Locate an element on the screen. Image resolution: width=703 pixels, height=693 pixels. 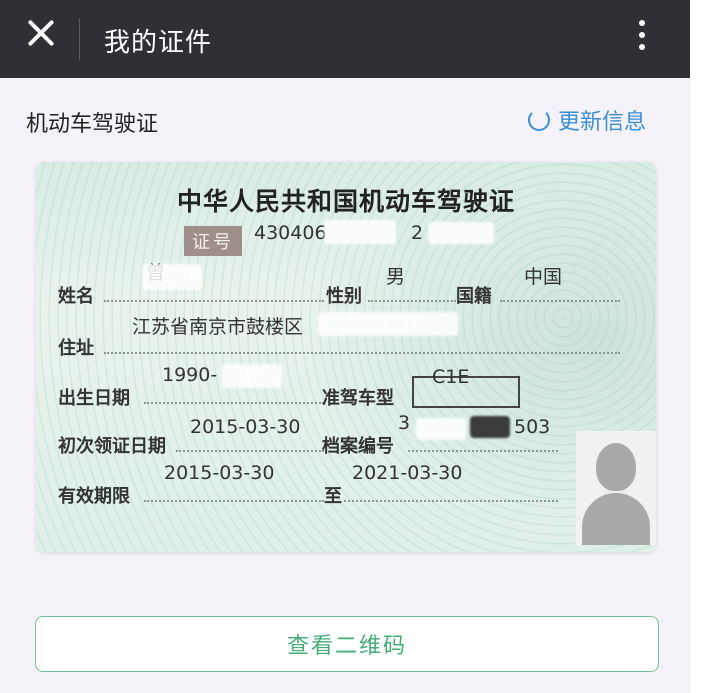
refresh-label: 更新信息 is located at coordinates (602, 122).